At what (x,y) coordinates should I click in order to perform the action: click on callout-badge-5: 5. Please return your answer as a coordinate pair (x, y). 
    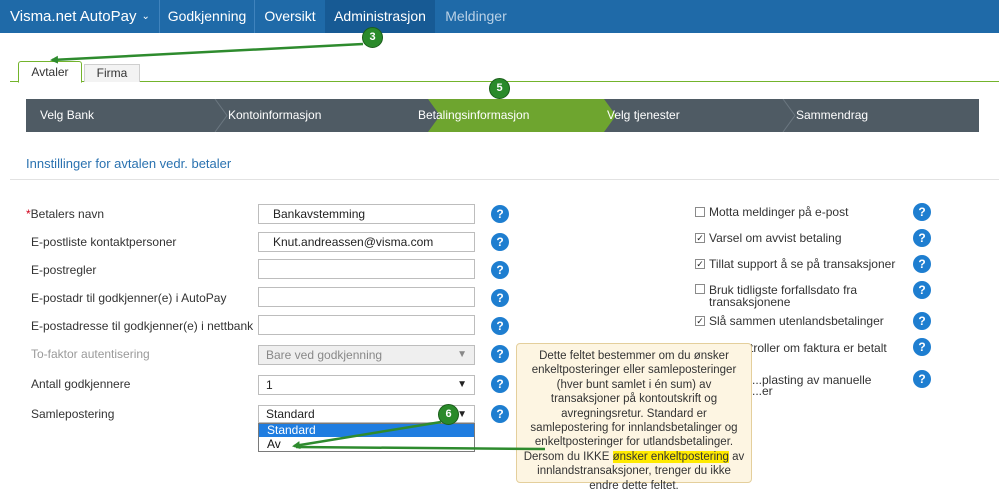
    Looking at the image, I should click on (499, 88).